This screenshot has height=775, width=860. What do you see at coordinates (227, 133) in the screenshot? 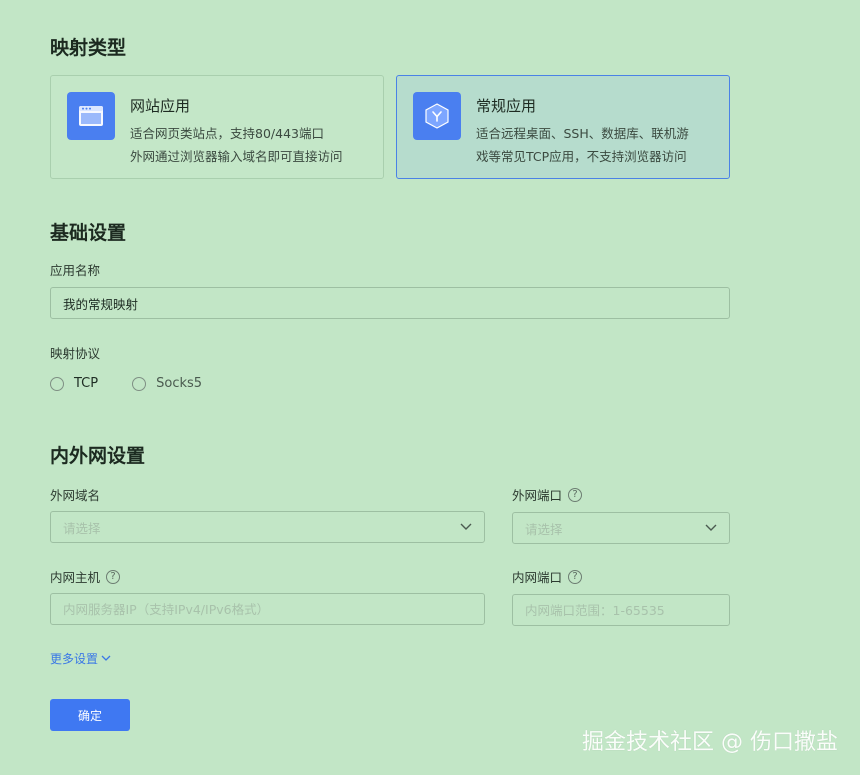
I see `website-app-desc-line1: 适合网页类站点，支持80/443端口` at bounding box center [227, 133].